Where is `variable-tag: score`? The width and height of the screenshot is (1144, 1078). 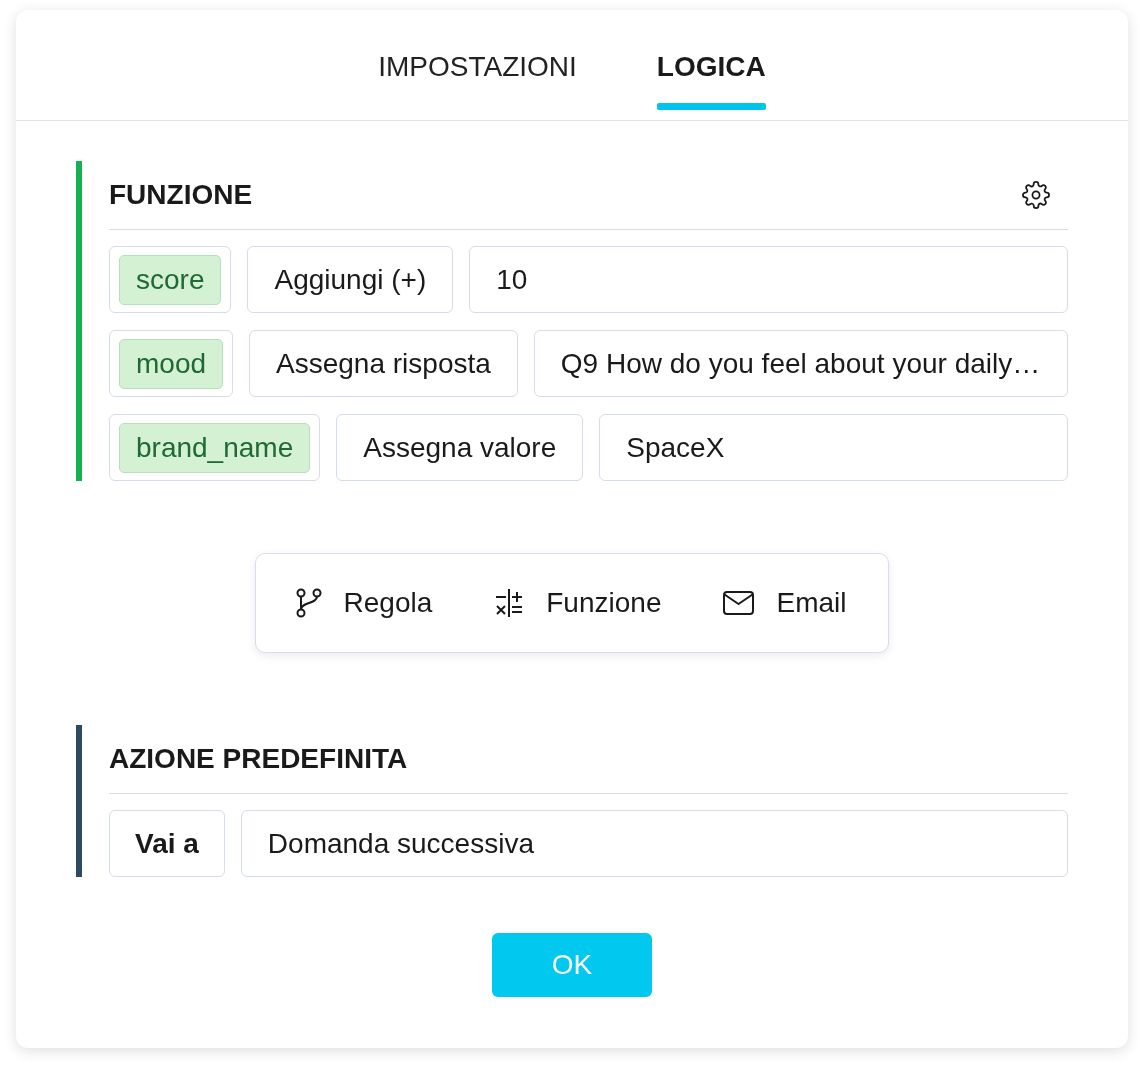
variable-tag: score is located at coordinates (170, 279).